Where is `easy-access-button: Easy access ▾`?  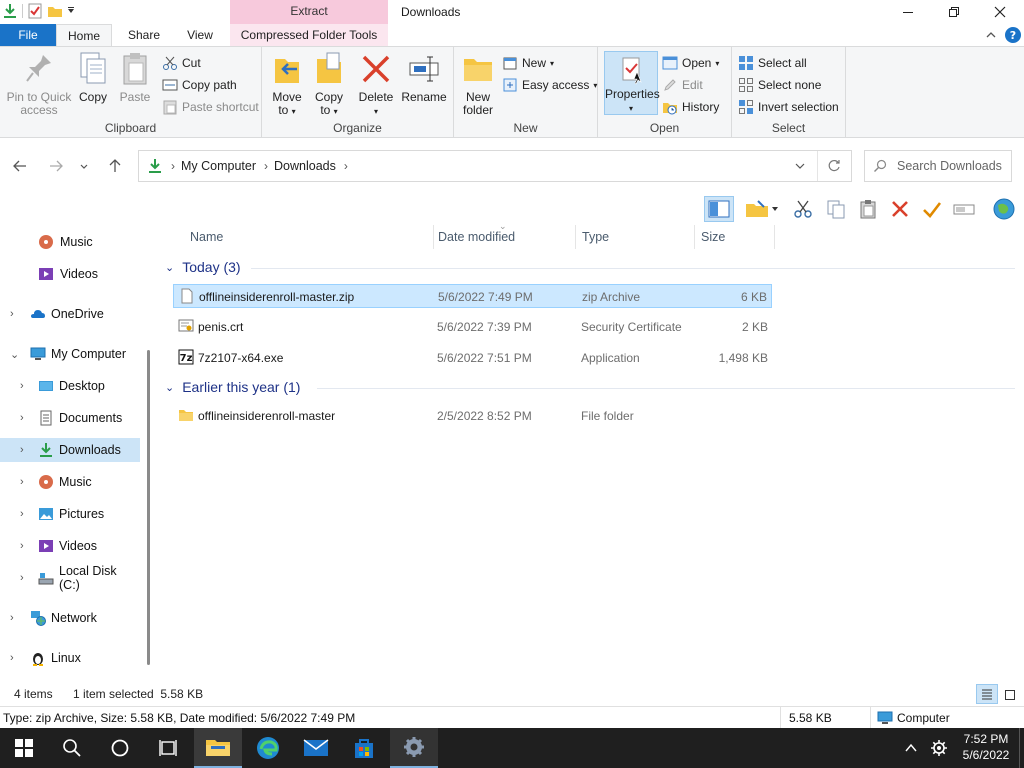
easy-access-button: Easy access ▾ is located at coordinates (549, 85).